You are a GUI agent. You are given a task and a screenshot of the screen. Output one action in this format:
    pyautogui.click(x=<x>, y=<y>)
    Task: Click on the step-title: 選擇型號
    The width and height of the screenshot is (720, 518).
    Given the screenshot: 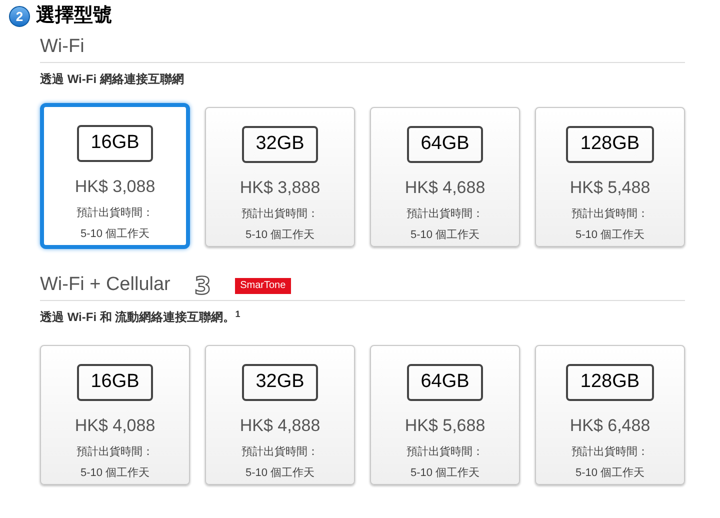 What is the action you would take?
    pyautogui.click(x=74, y=16)
    